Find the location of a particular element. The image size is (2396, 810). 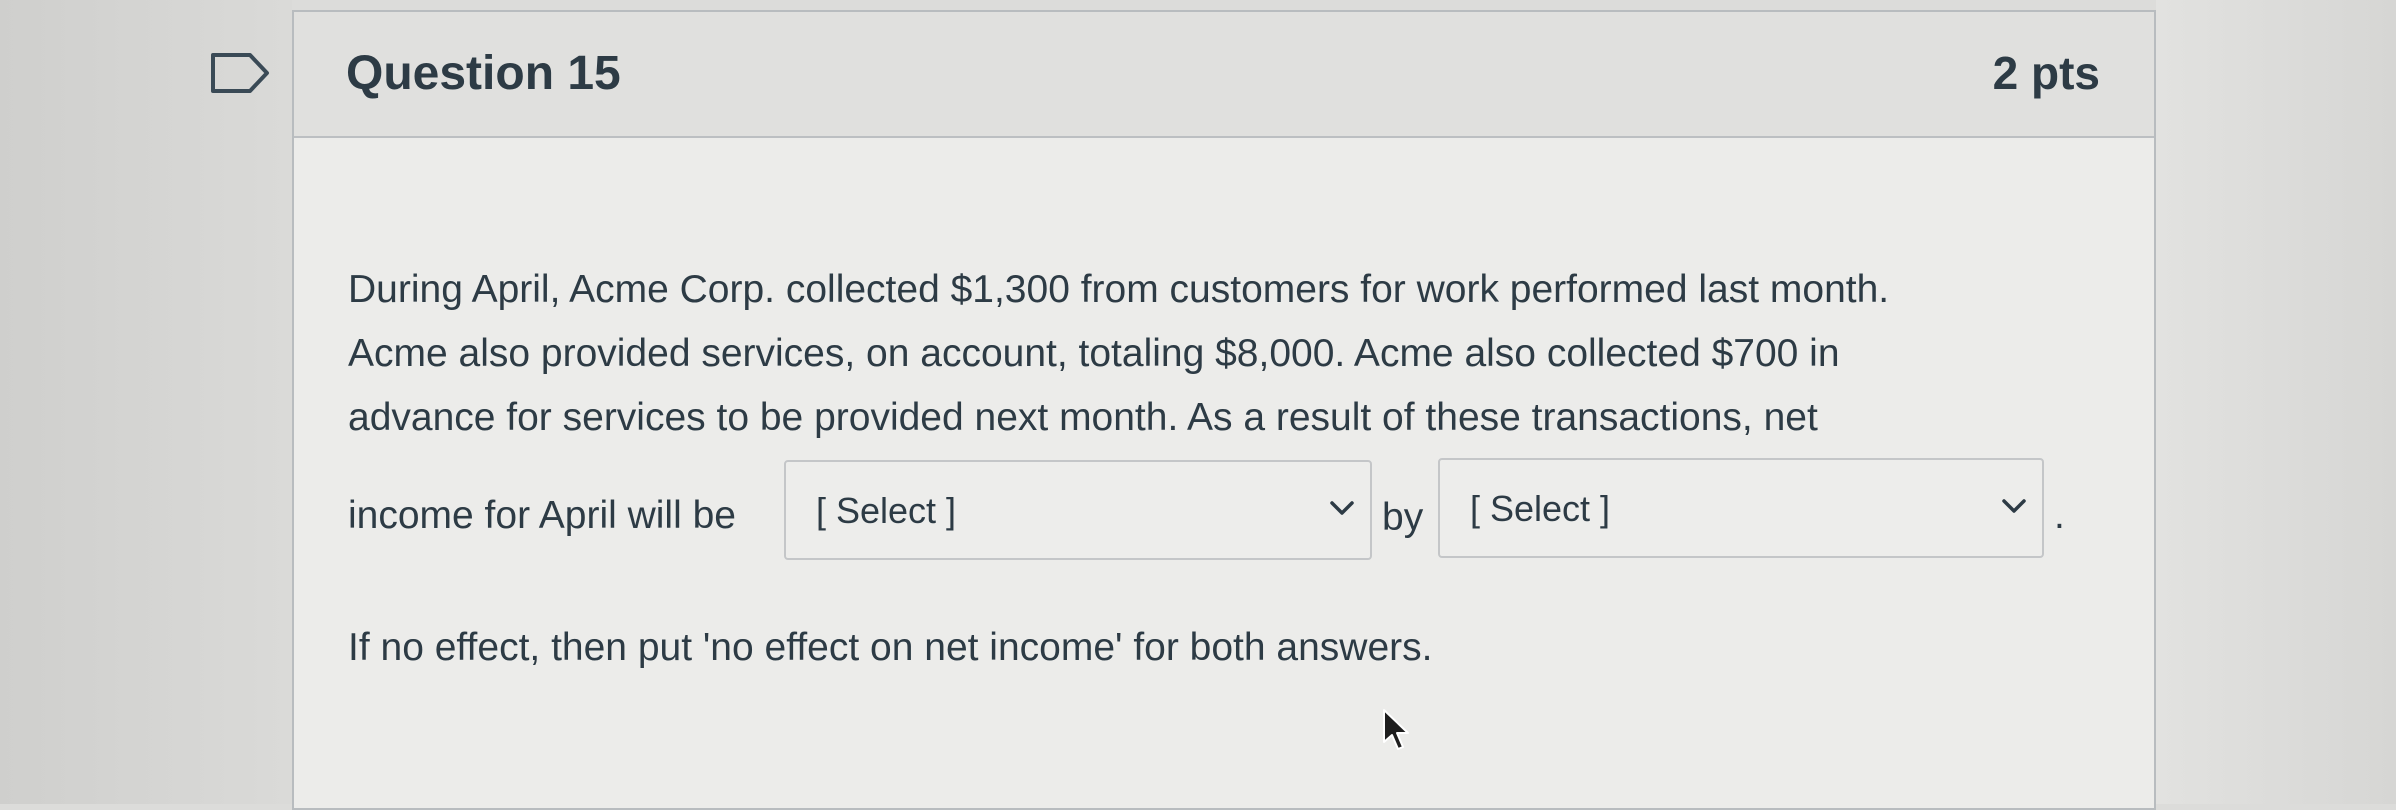

flag-icon is located at coordinates (240, 73).